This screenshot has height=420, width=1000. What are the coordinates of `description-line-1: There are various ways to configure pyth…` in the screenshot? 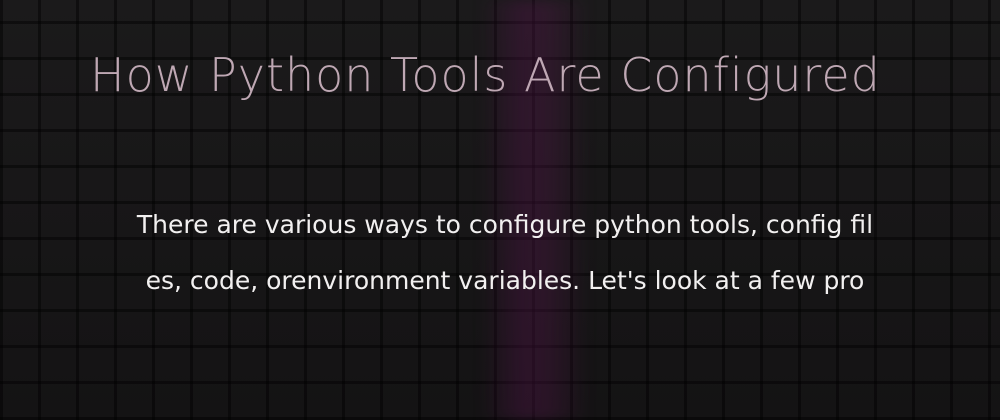 It's located at (505, 224).